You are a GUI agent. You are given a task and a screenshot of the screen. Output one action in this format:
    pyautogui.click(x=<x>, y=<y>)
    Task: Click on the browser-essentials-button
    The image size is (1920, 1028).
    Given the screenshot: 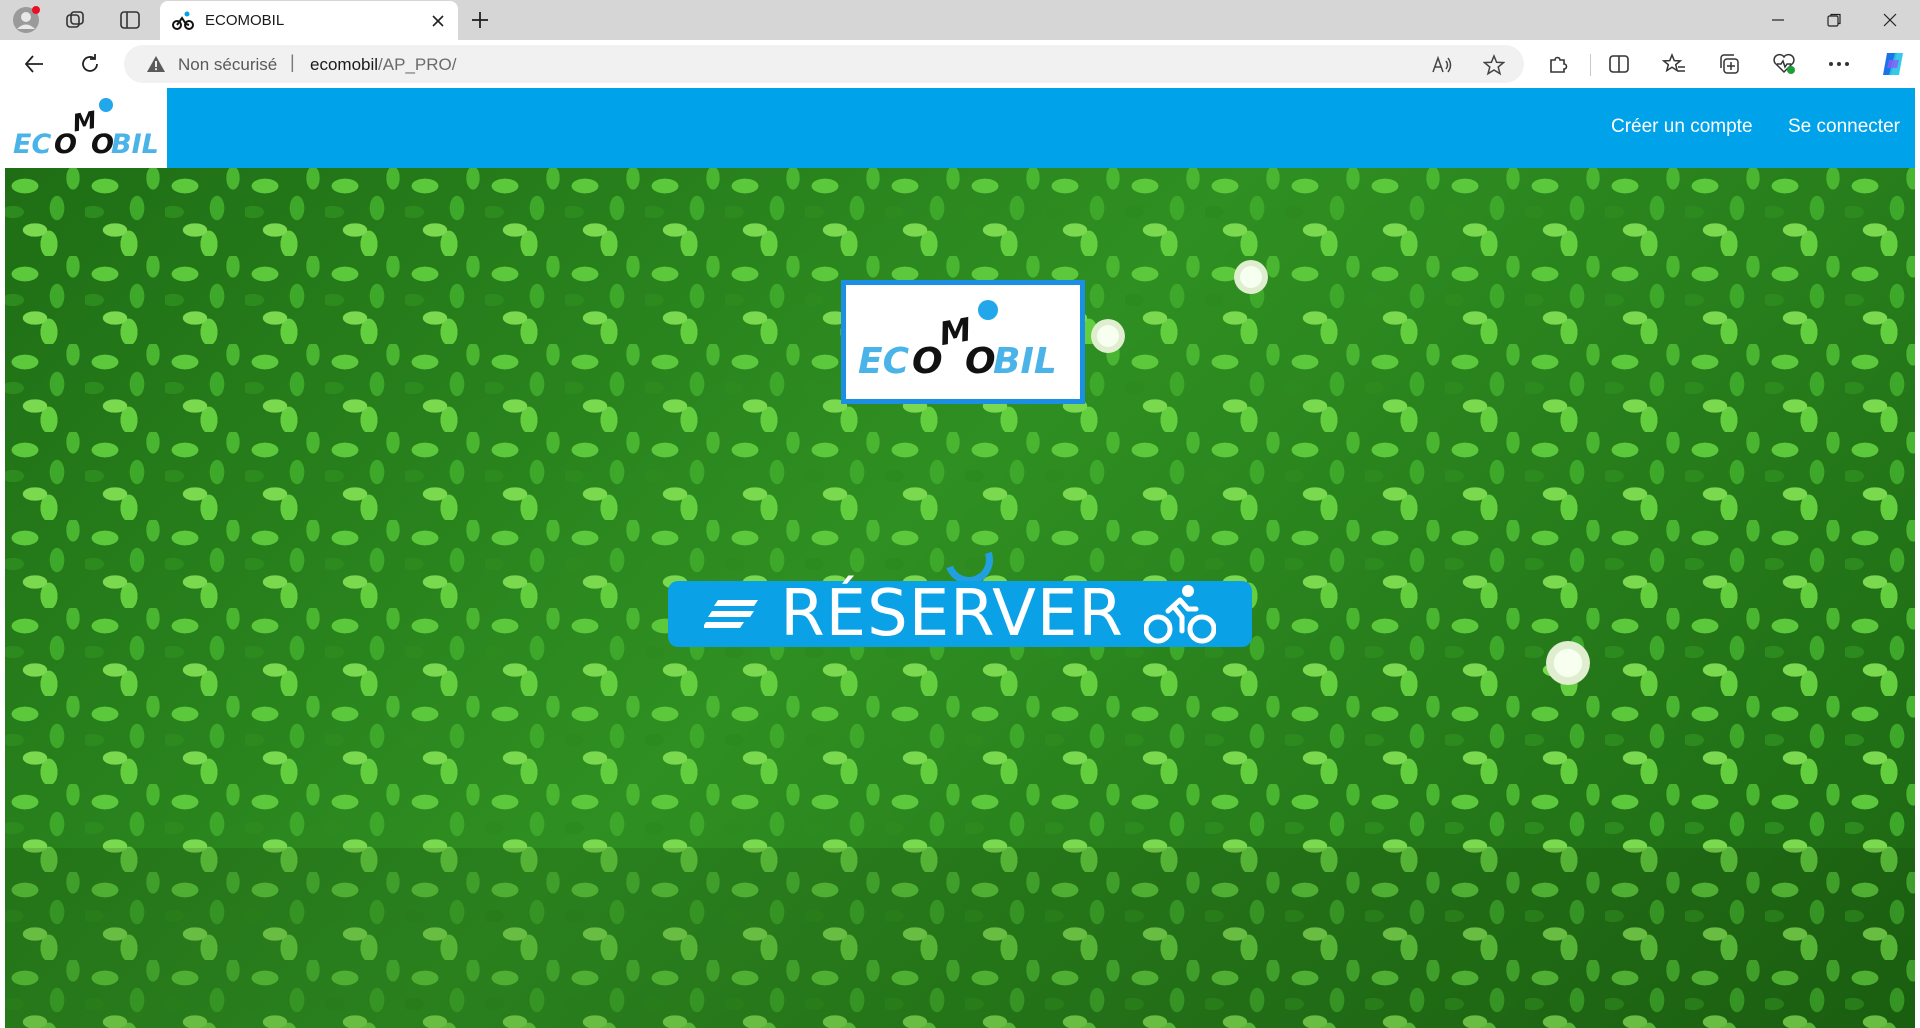 What is the action you would take?
    pyautogui.click(x=1784, y=64)
    